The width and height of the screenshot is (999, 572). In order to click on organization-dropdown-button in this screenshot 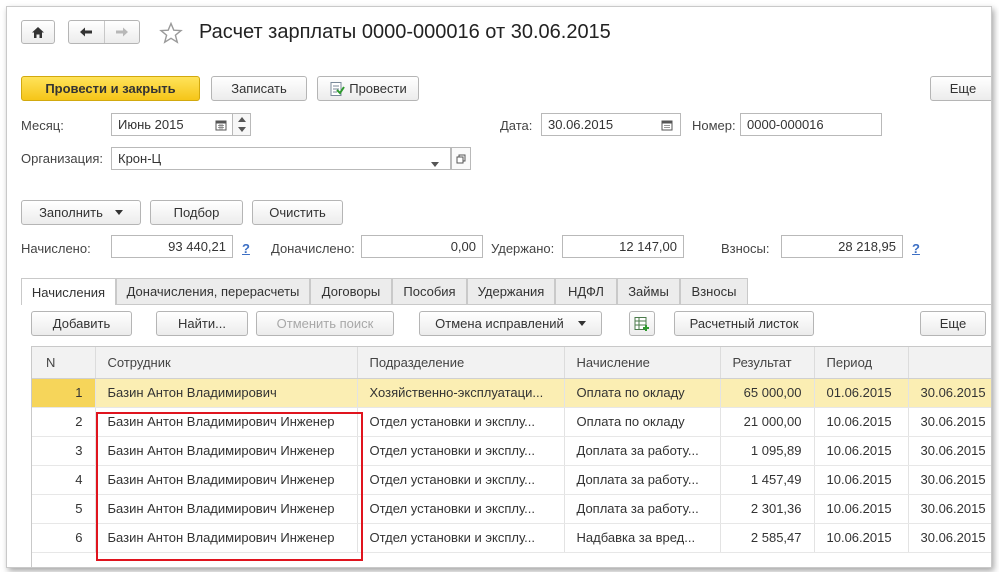, I will do `click(435, 162)`.